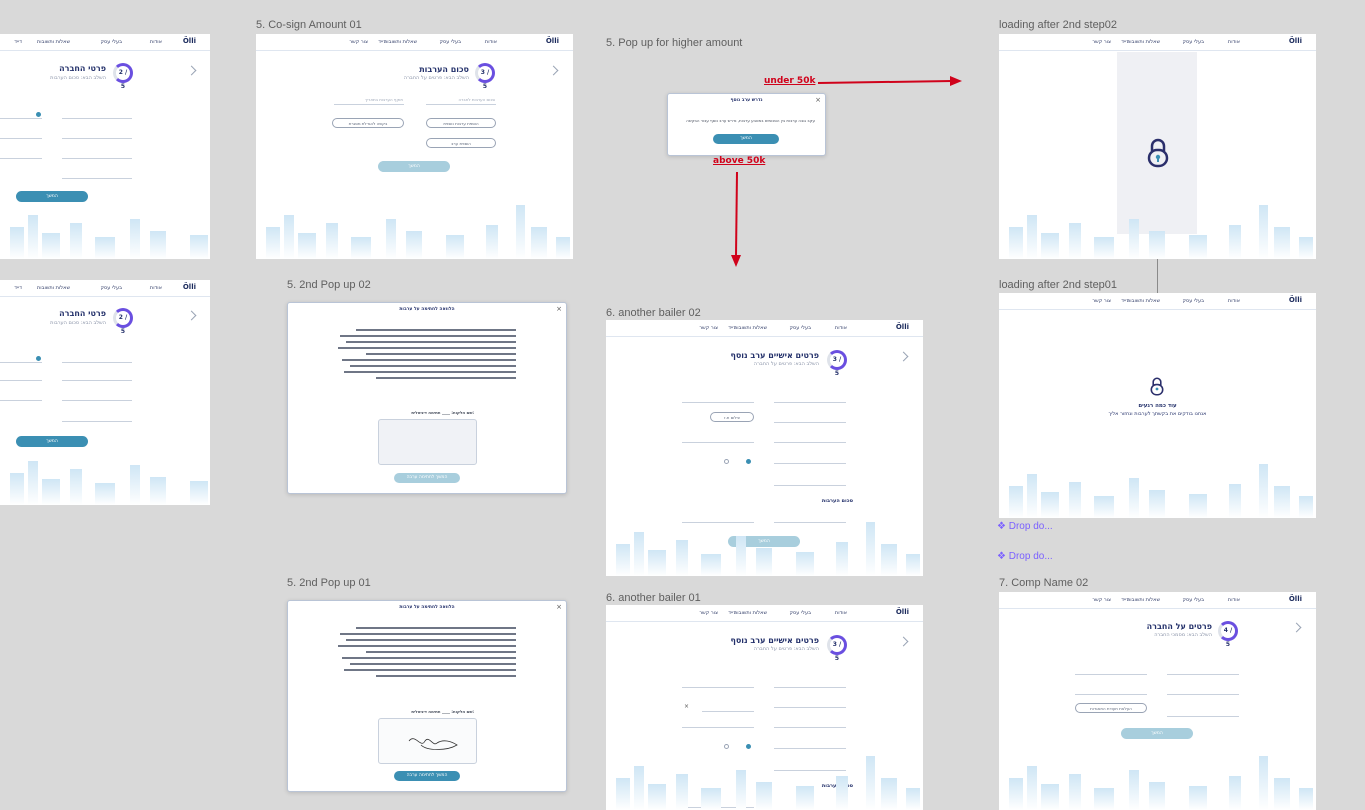  What do you see at coordinates (461, 143) in the screenshot?
I see `add-bailer-button: הוספת ערב` at bounding box center [461, 143].